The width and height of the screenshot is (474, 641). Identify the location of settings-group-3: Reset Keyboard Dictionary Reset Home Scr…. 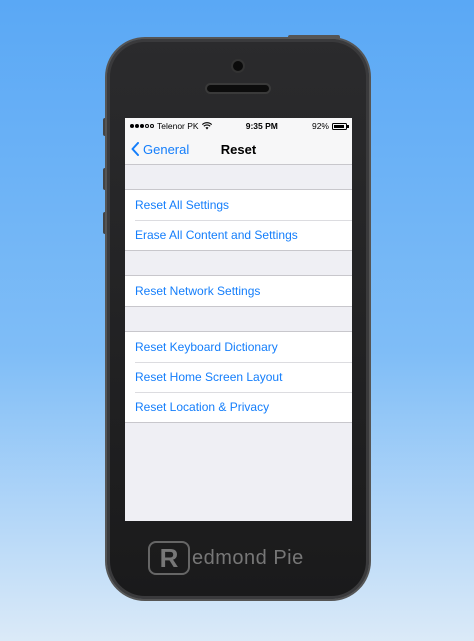
(238, 377).